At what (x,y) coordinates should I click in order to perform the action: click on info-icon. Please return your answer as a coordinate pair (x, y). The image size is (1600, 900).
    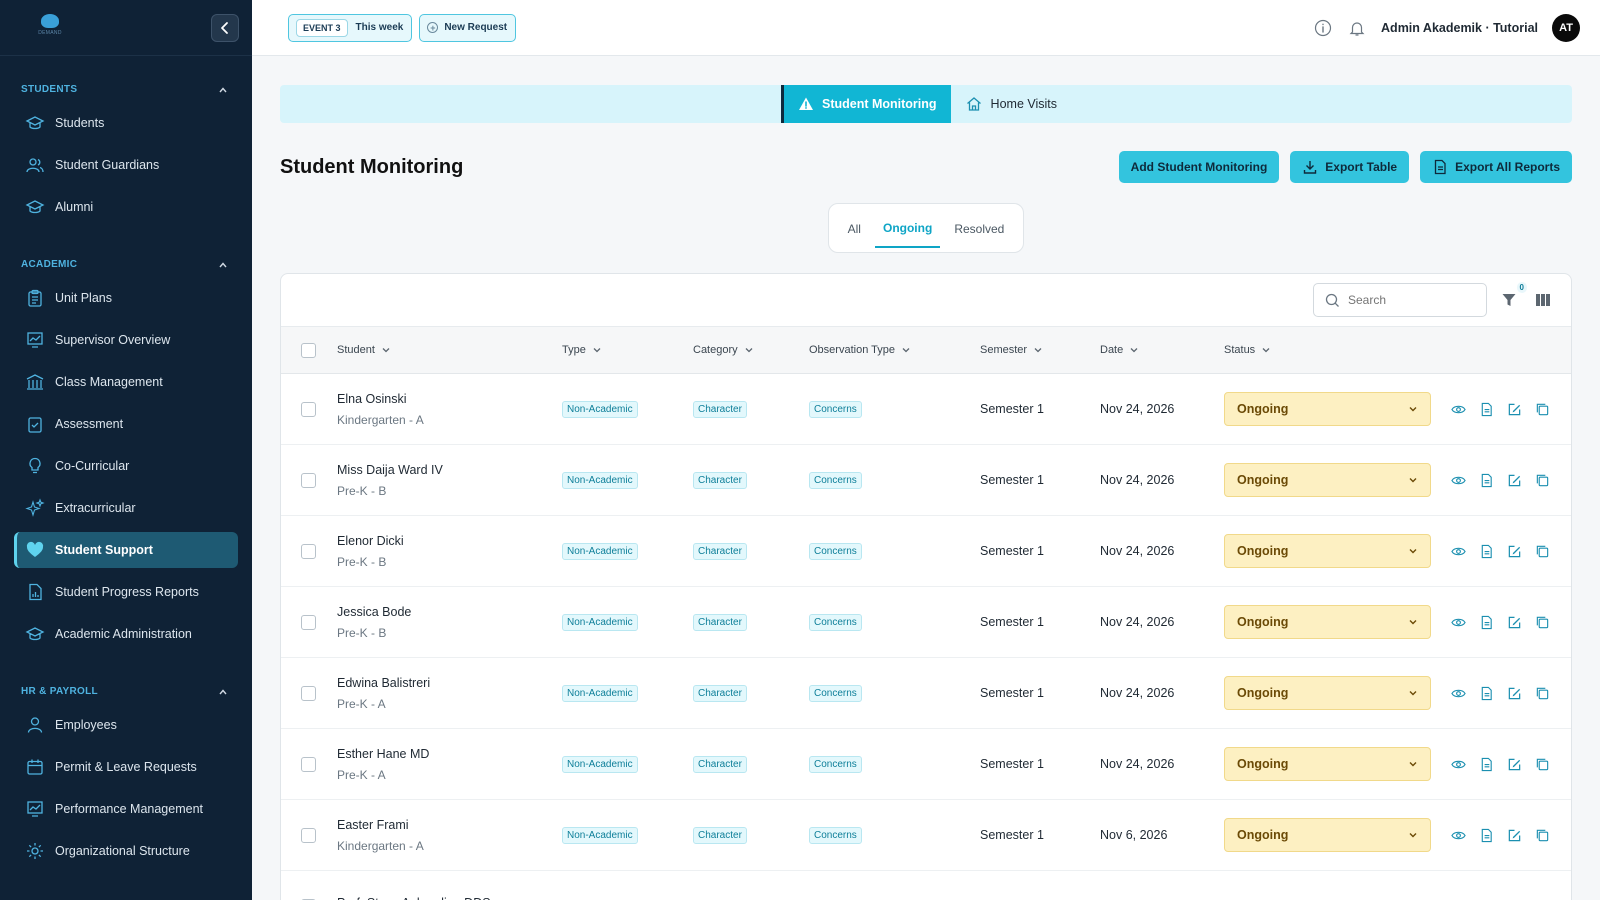
    Looking at the image, I should click on (1323, 28).